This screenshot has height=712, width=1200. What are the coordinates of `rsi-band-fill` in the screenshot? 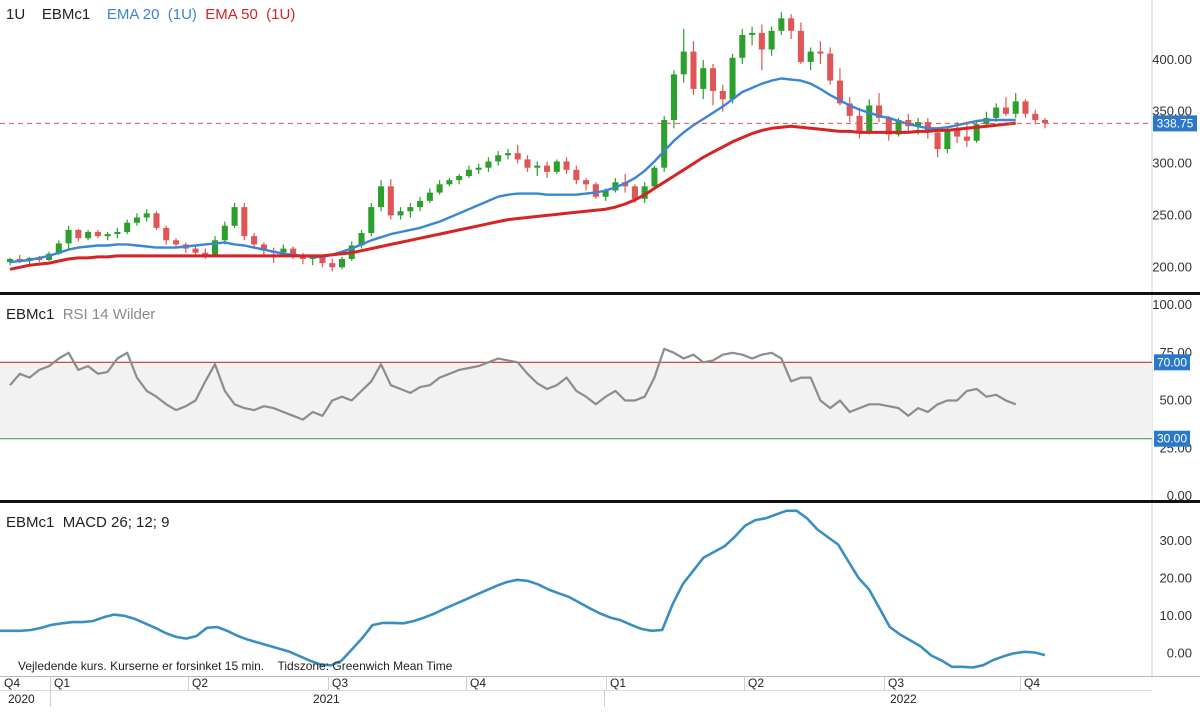 It's located at (576, 400).